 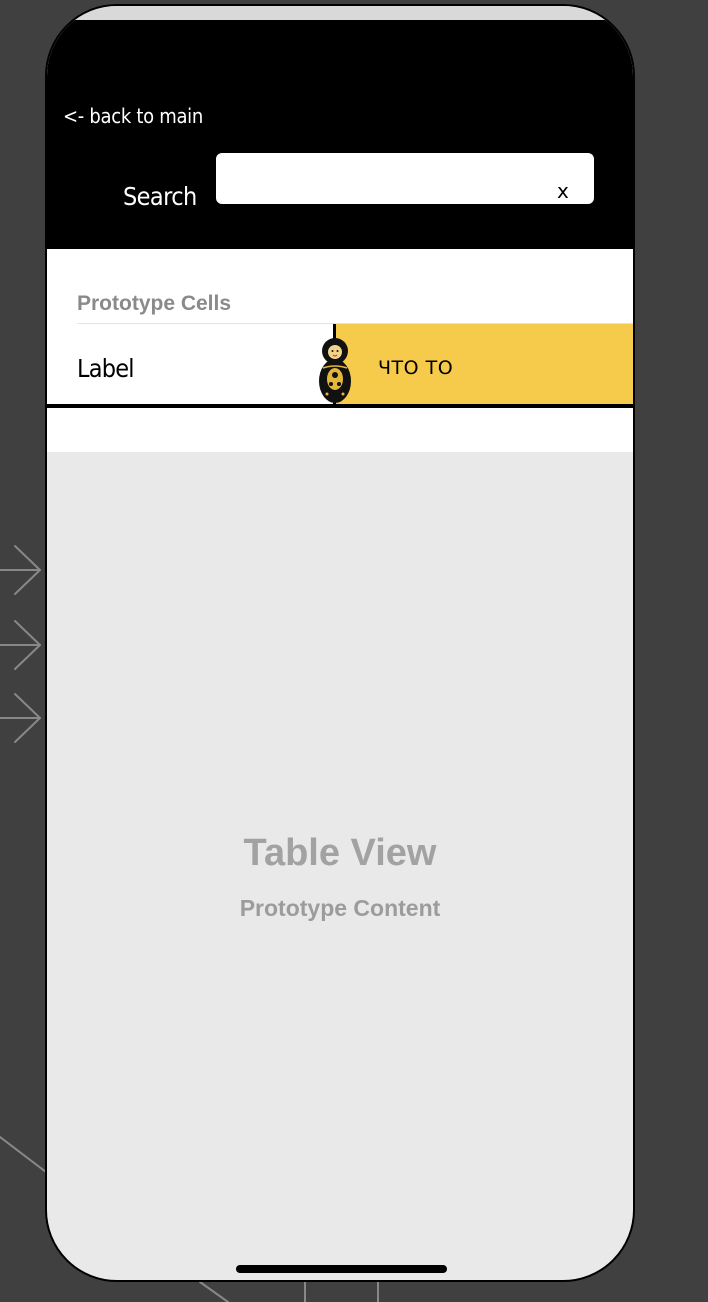 What do you see at coordinates (160, 196) in the screenshot?
I see `search-label: Search` at bounding box center [160, 196].